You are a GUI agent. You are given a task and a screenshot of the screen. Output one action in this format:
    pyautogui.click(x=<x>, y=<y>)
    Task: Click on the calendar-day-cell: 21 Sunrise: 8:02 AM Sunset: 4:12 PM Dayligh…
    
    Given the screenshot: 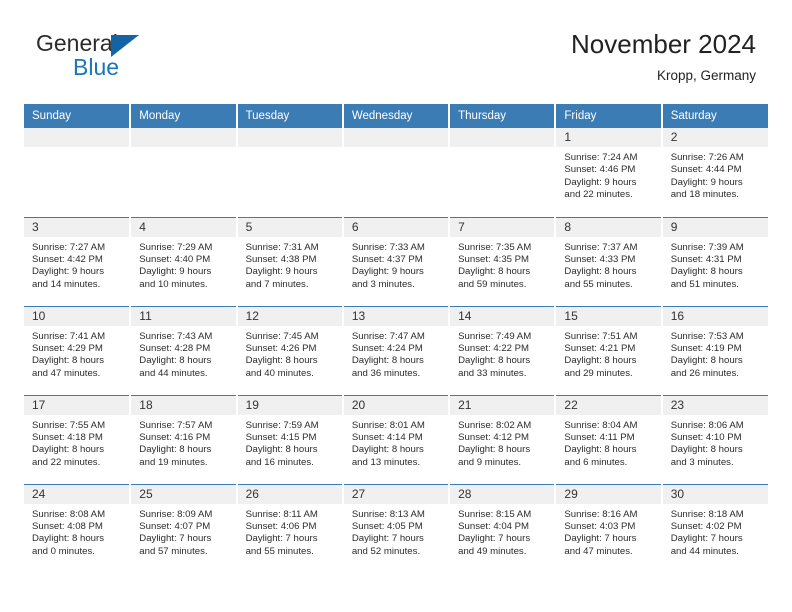 What is the action you would take?
    pyautogui.click(x=503, y=439)
    